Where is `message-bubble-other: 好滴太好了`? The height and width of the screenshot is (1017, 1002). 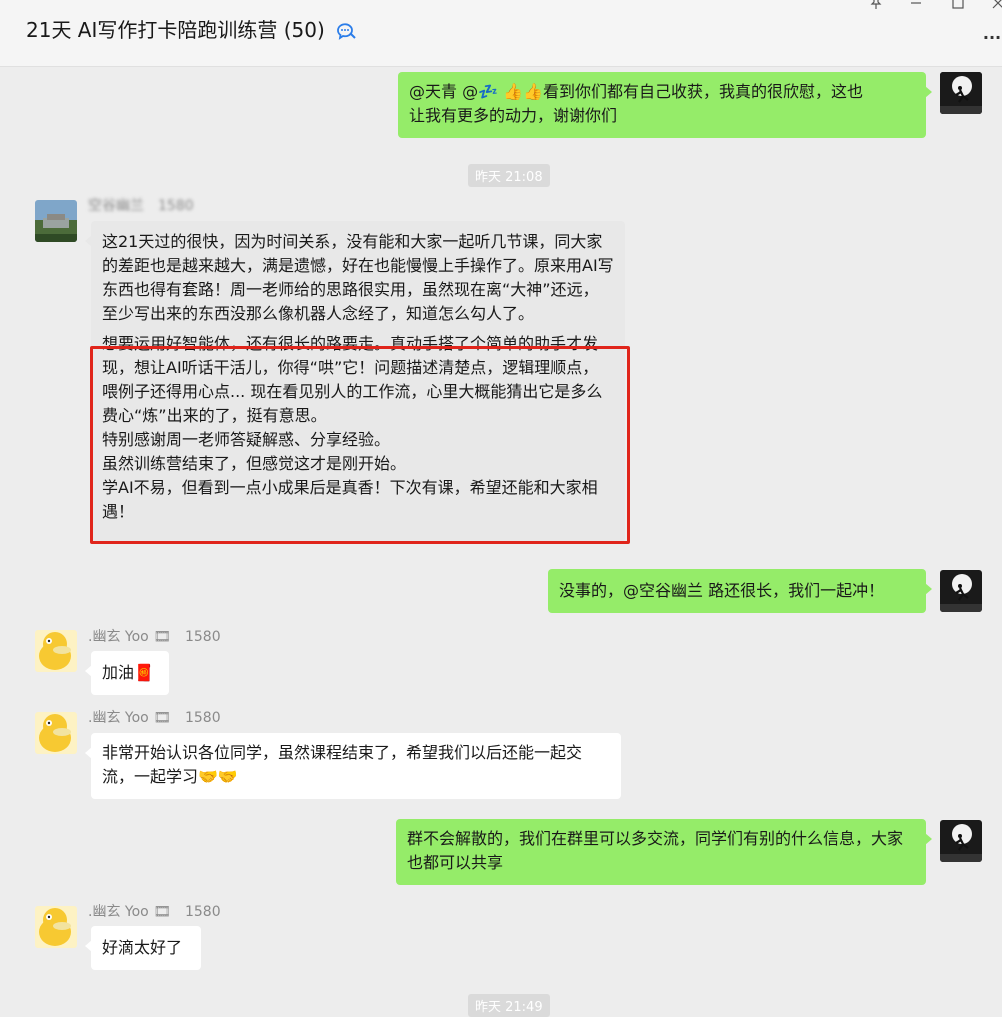 message-bubble-other: 好滴太好了 is located at coordinates (143, 948).